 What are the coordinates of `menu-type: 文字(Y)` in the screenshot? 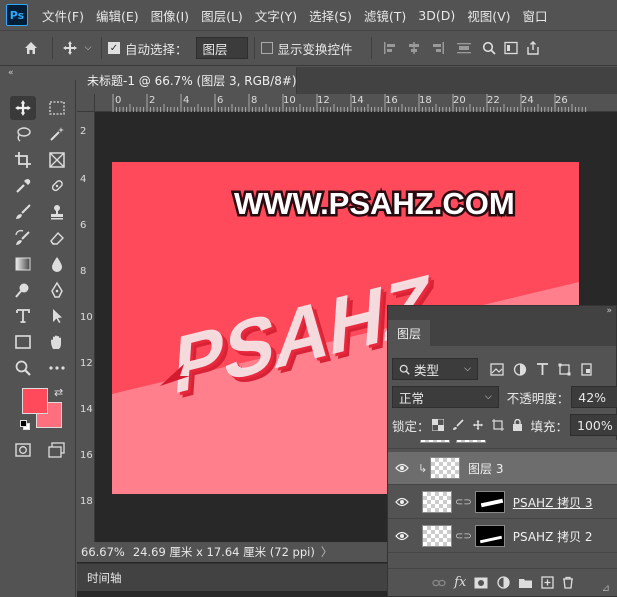 It's located at (276, 15).